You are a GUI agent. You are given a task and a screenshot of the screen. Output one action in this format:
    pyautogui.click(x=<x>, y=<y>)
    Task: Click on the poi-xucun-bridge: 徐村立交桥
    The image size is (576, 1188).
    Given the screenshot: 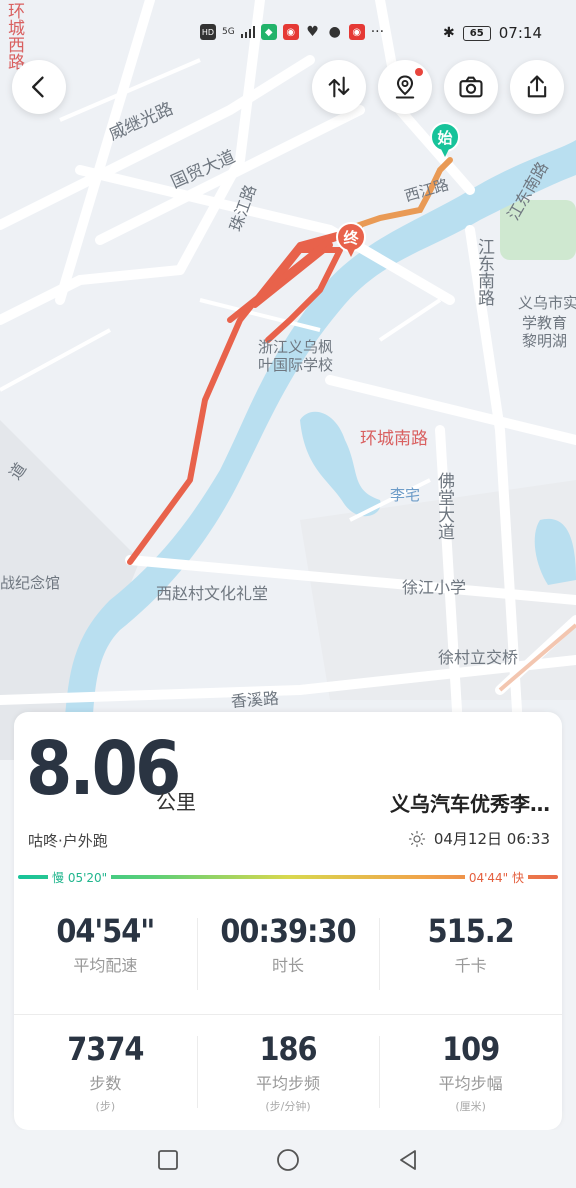 What is the action you would take?
    pyautogui.click(x=478, y=657)
    